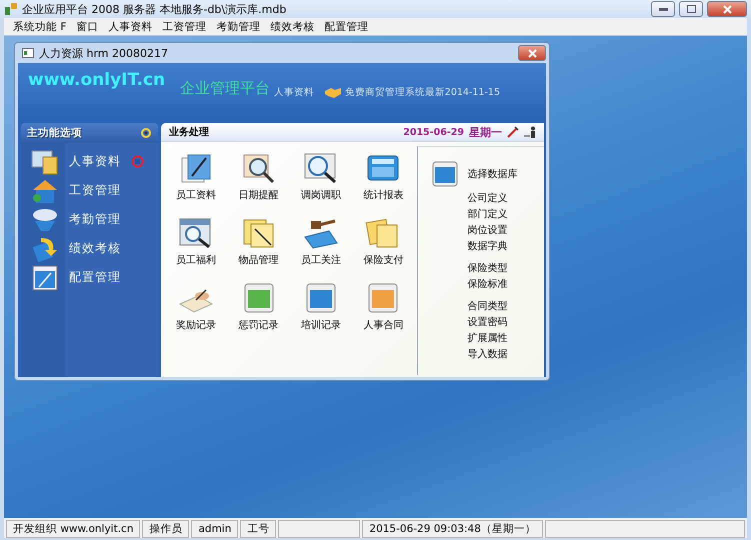  What do you see at coordinates (383, 325) in the screenshot?
I see `tile-label: 人事合同` at bounding box center [383, 325].